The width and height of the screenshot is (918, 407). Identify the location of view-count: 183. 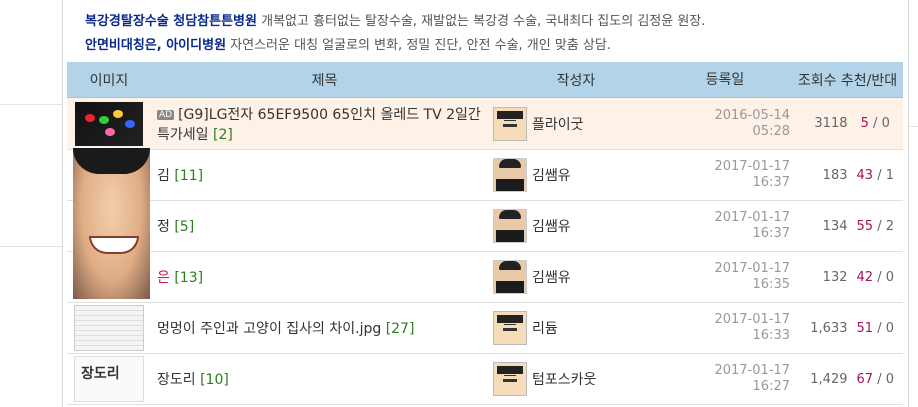
(820, 175).